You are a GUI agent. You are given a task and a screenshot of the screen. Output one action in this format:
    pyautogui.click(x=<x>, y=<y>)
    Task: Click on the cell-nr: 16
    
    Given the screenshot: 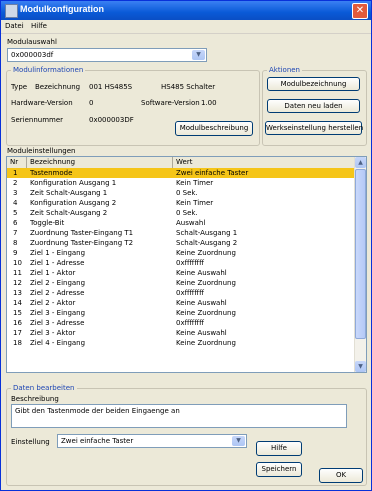 What is the action you would take?
    pyautogui.click(x=17, y=323)
    